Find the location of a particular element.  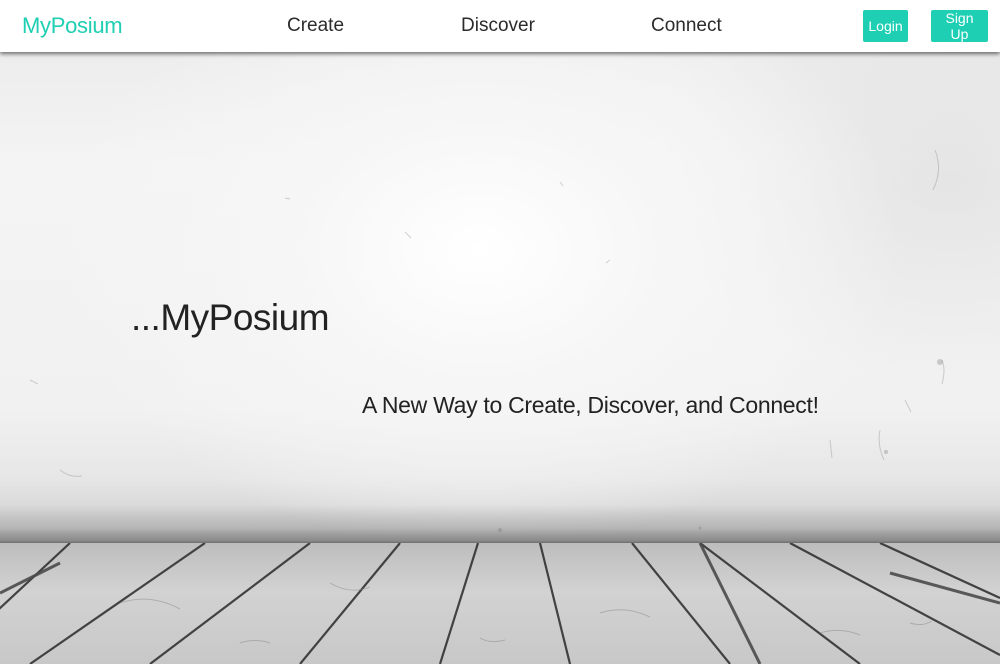

hero-title: ...MyPosium is located at coordinates (230, 317).